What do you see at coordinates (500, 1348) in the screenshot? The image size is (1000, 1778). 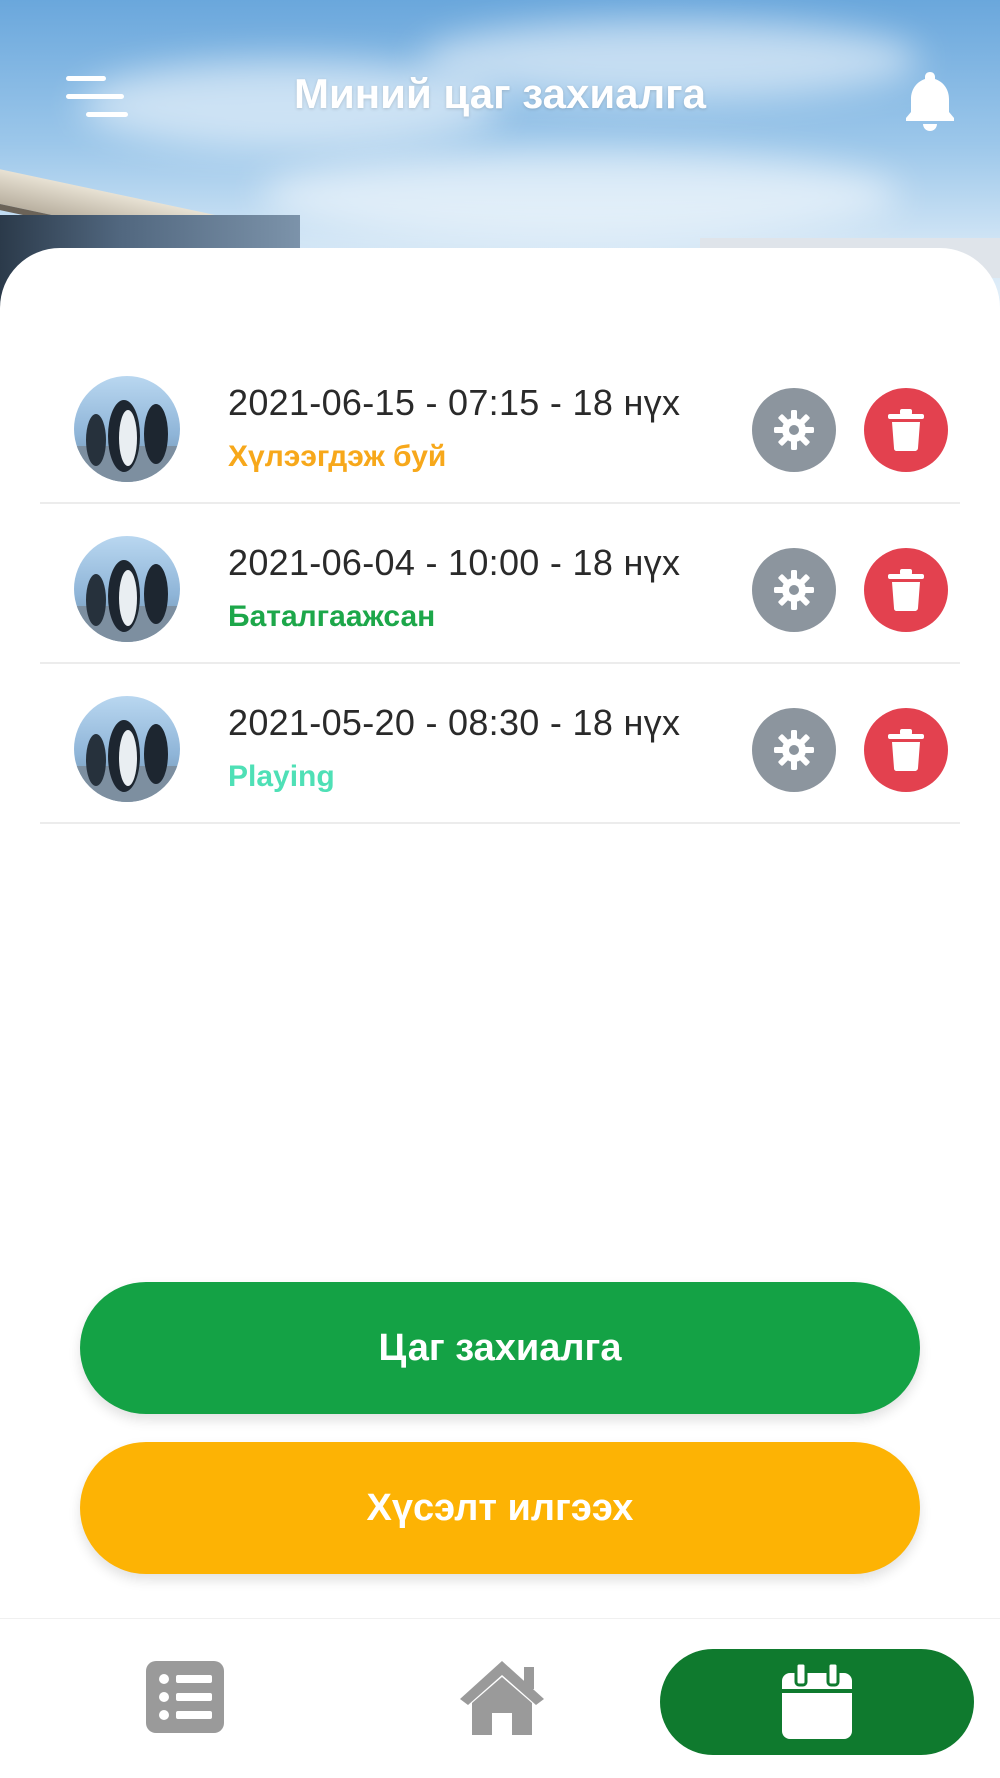 I see `book-tee-time-button: Цаг захиалга` at bounding box center [500, 1348].